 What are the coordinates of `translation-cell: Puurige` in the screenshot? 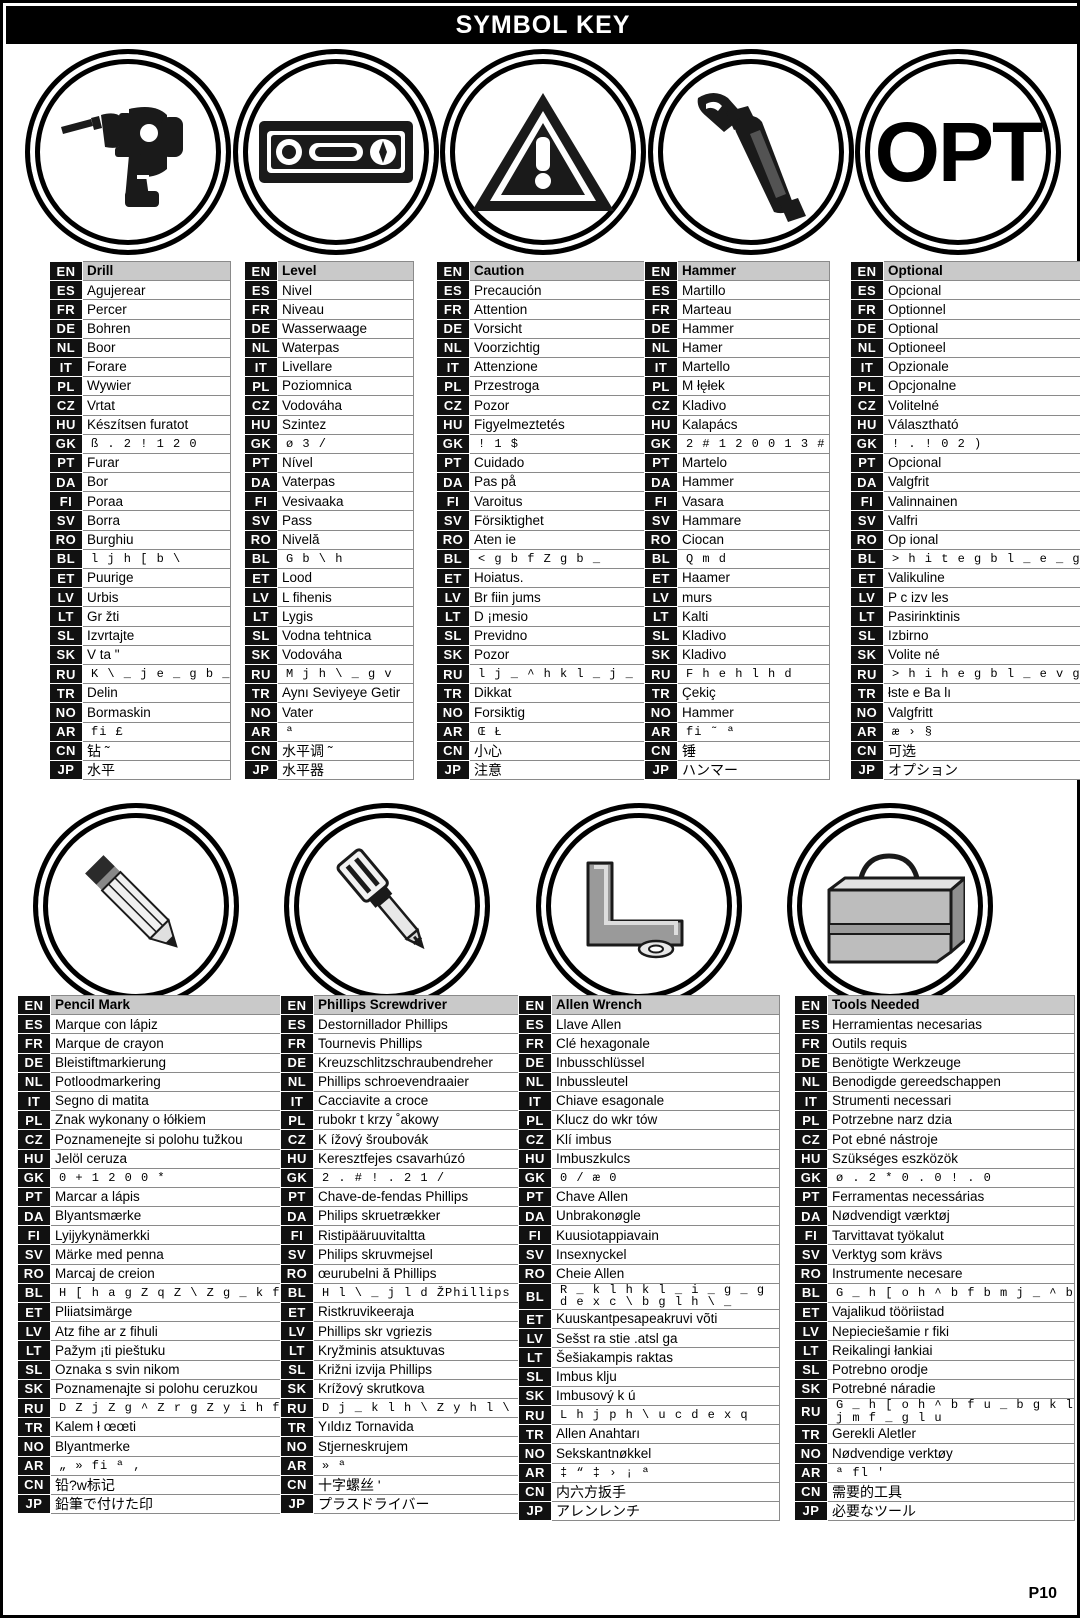 It's located at (156, 578).